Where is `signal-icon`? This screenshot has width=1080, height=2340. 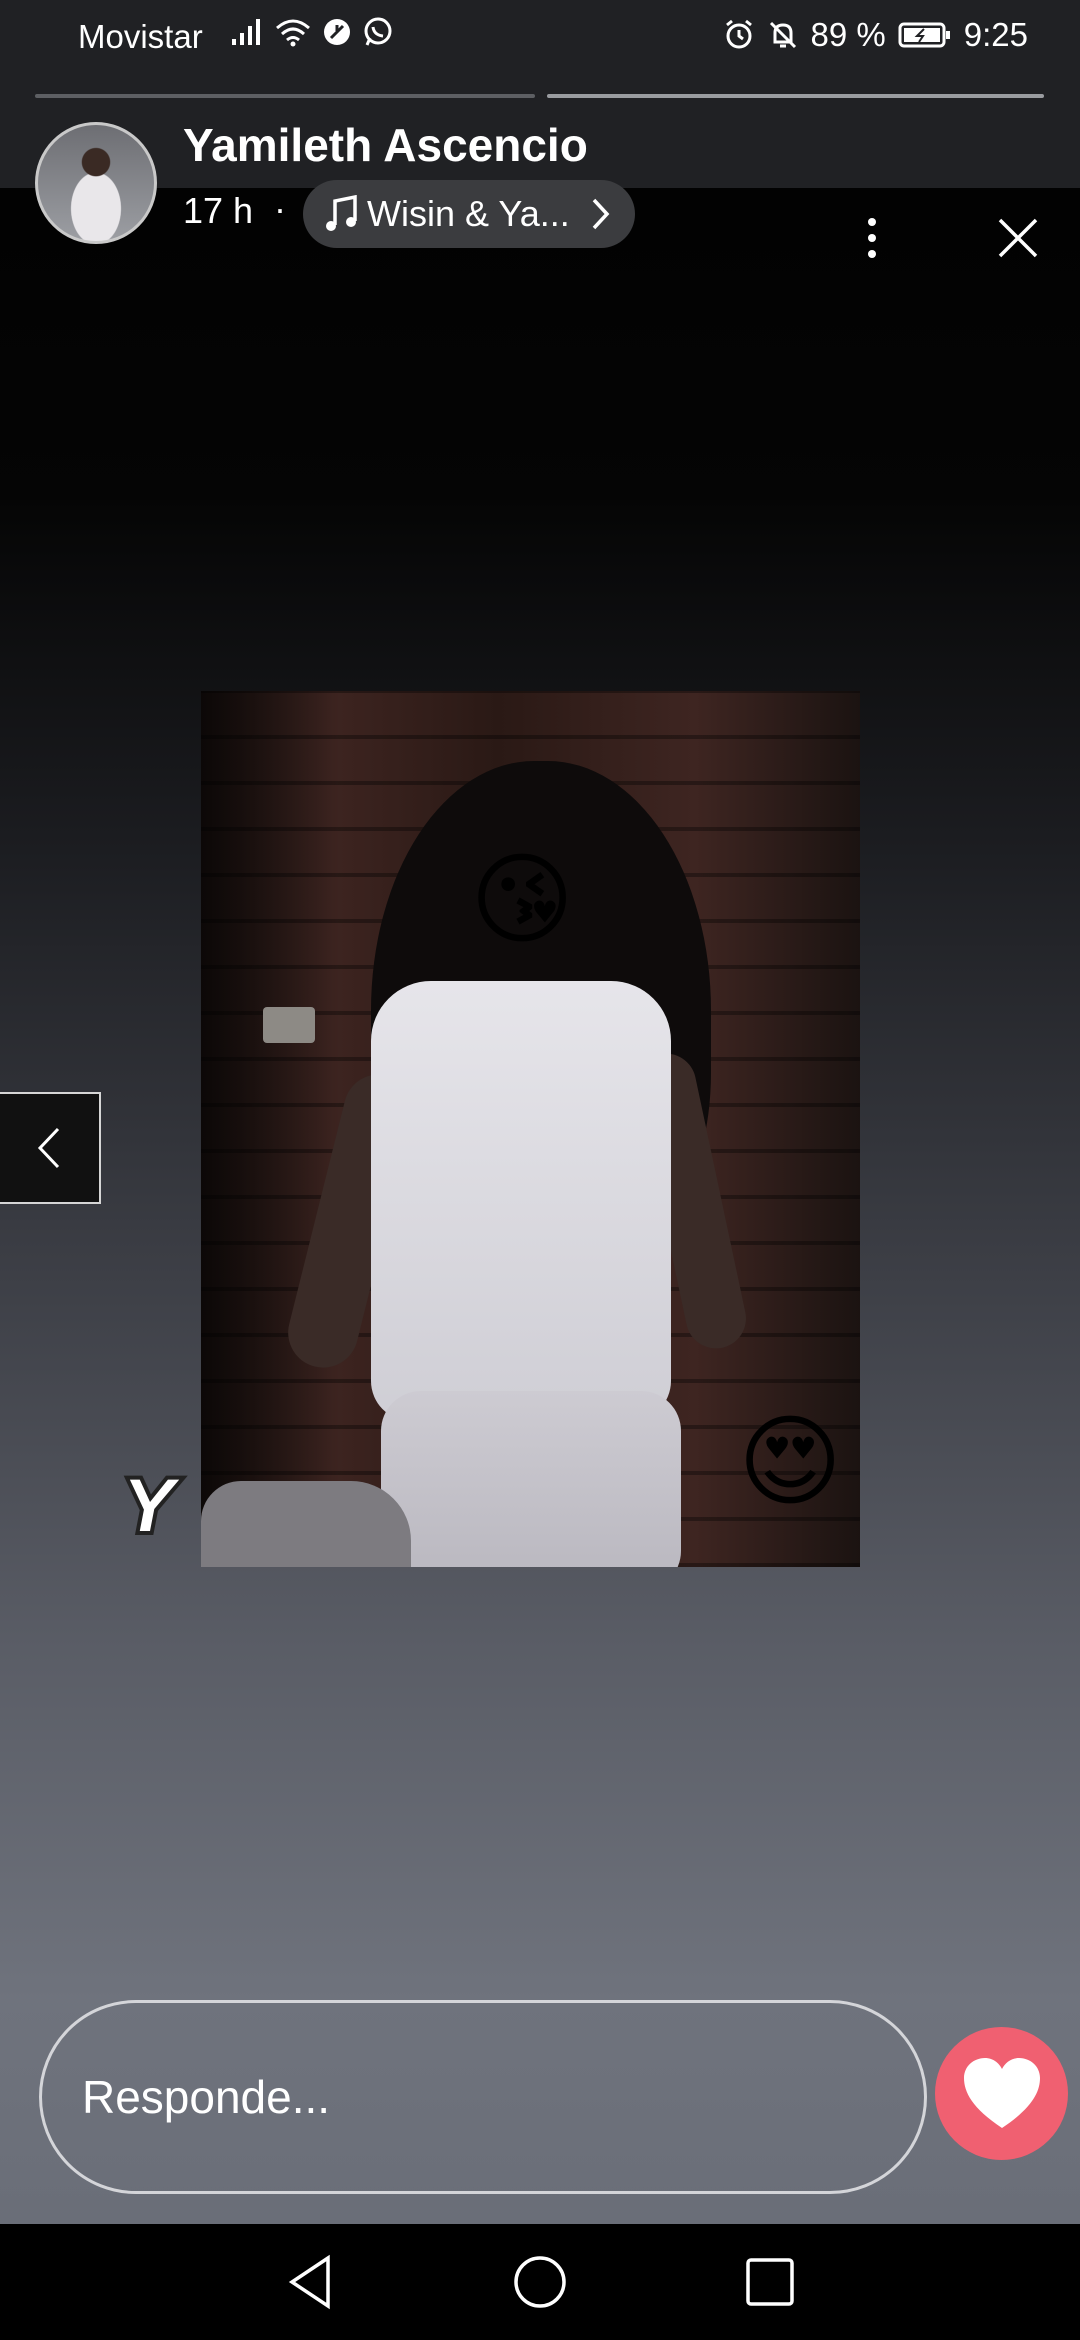
signal-icon is located at coordinates (246, 32).